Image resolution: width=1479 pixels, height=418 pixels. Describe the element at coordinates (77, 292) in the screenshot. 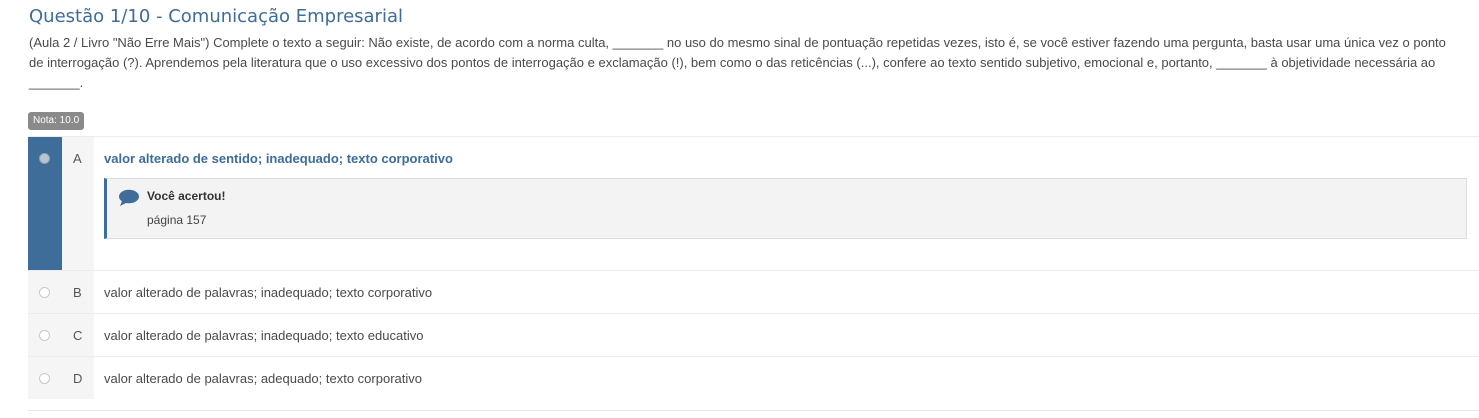

I see `option-b-letter: B` at that location.